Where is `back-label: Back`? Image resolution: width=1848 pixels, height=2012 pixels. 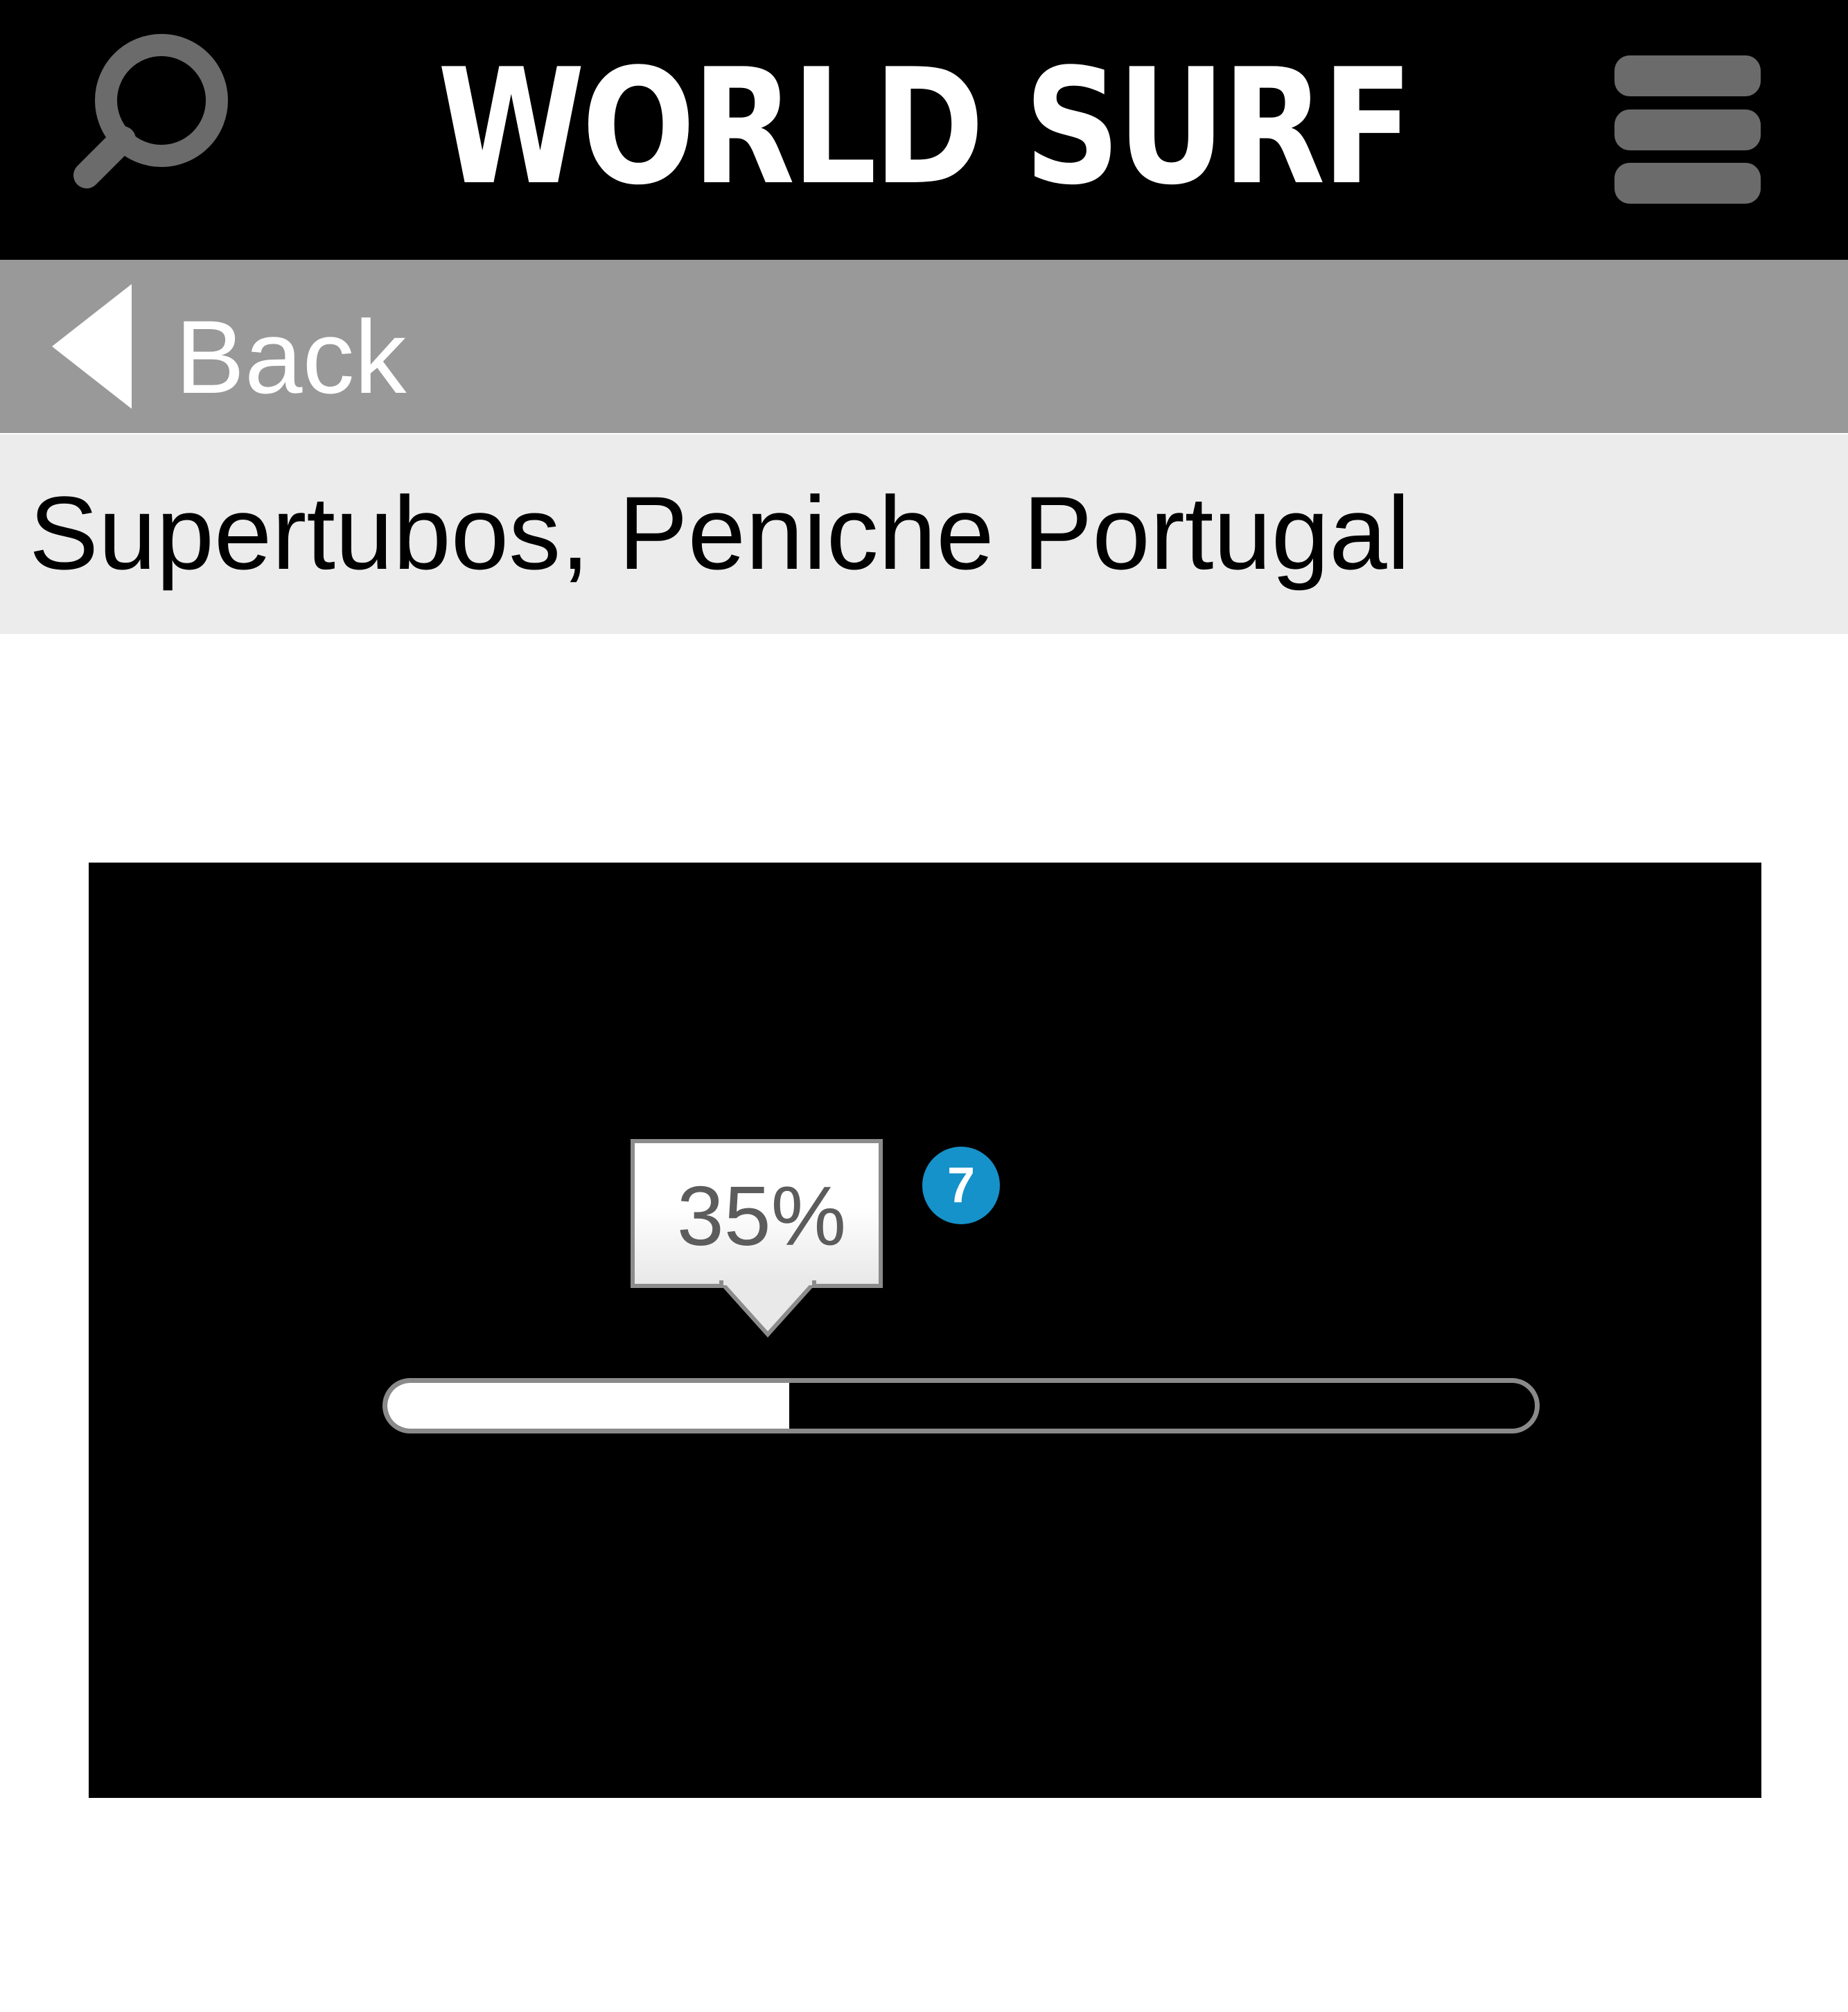 back-label: Back is located at coordinates (291, 357).